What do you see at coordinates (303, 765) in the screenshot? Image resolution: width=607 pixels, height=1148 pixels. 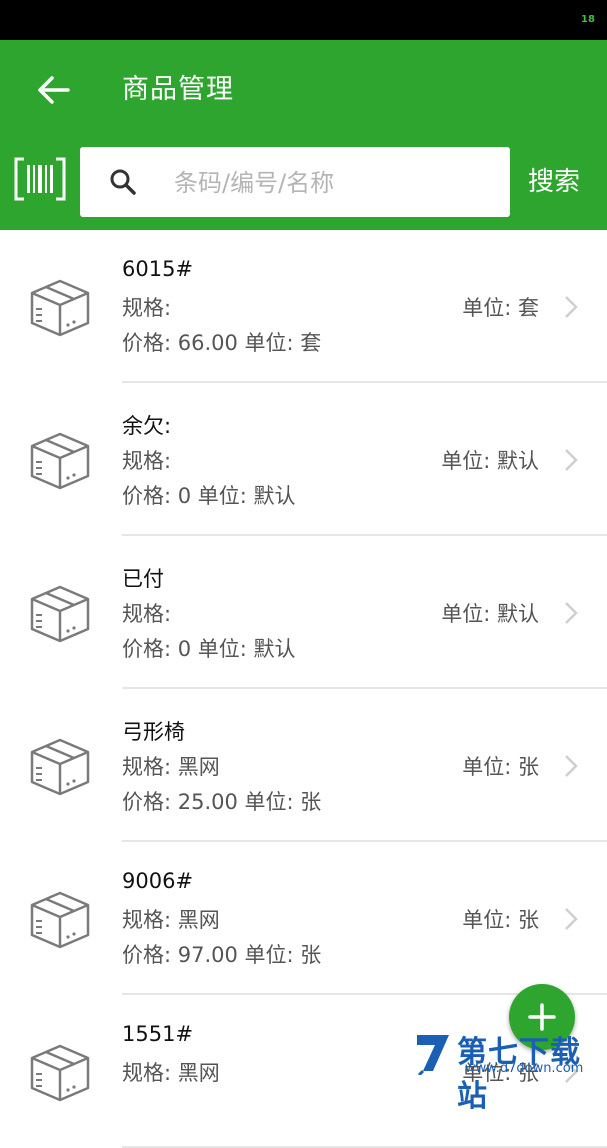 I see `list-item: 弓形椅 规格: 黑网 价格: 25.00 单位: 张 单位: 张` at bounding box center [303, 765].